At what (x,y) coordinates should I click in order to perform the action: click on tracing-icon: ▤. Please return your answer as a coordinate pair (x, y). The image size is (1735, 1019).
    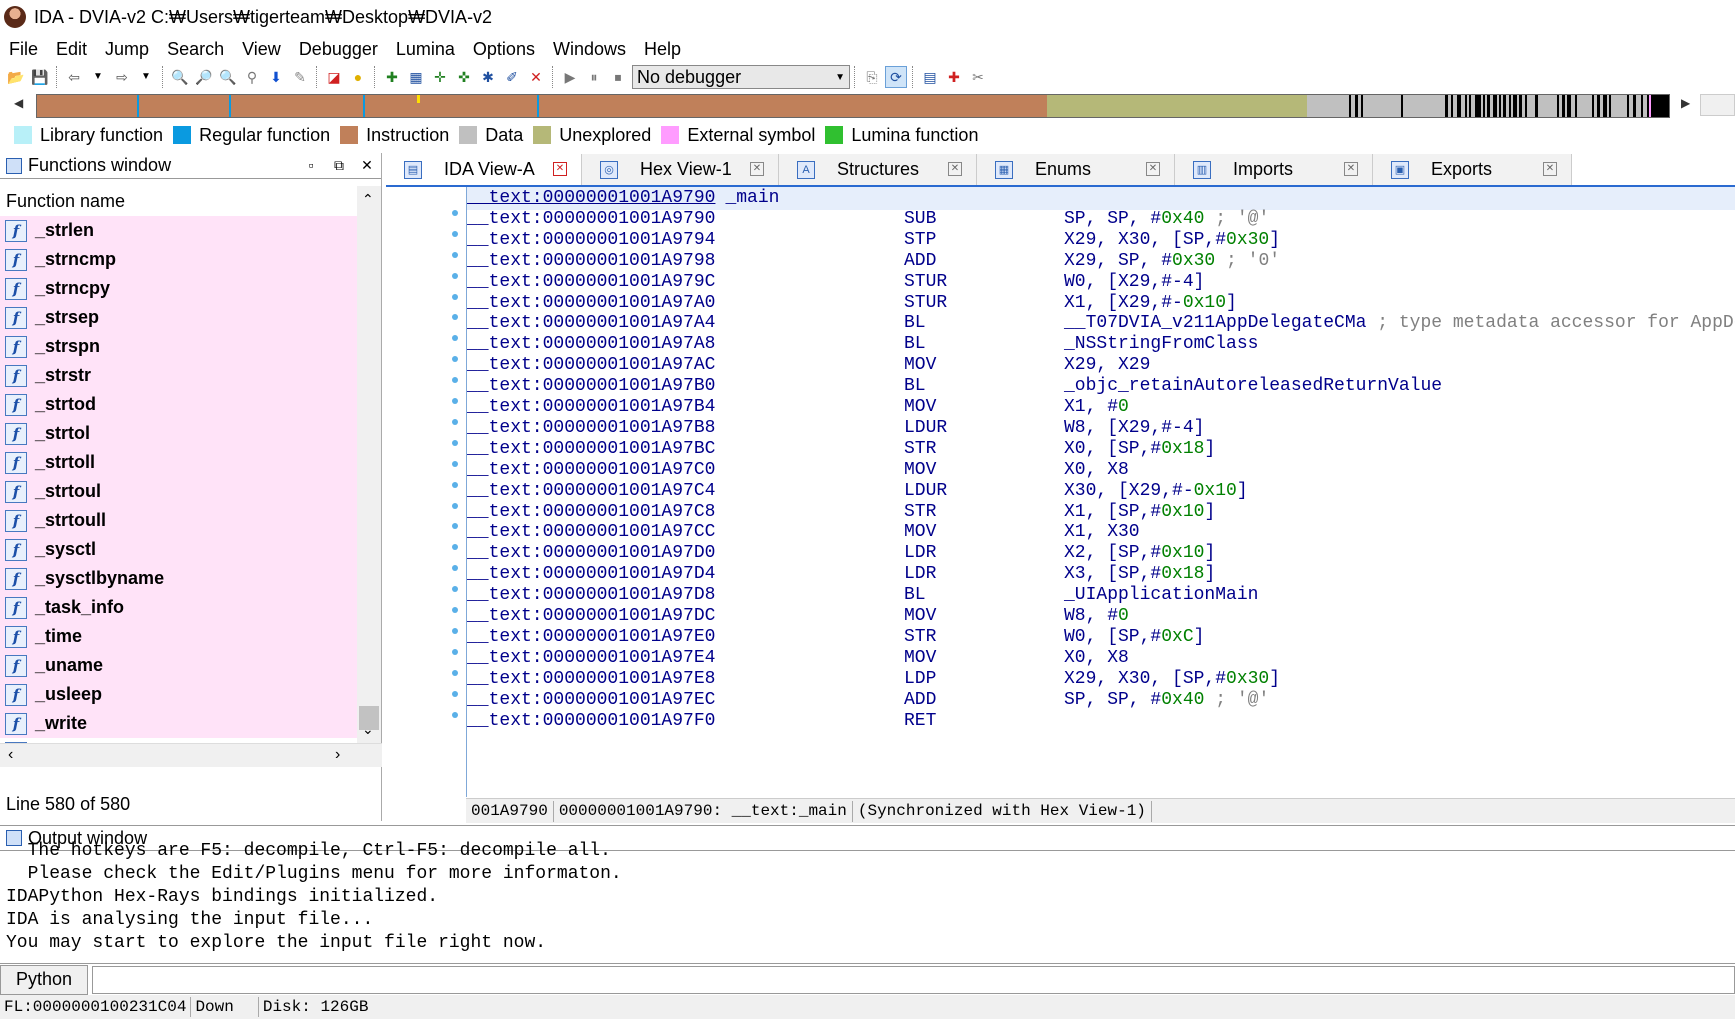
    Looking at the image, I should click on (930, 77).